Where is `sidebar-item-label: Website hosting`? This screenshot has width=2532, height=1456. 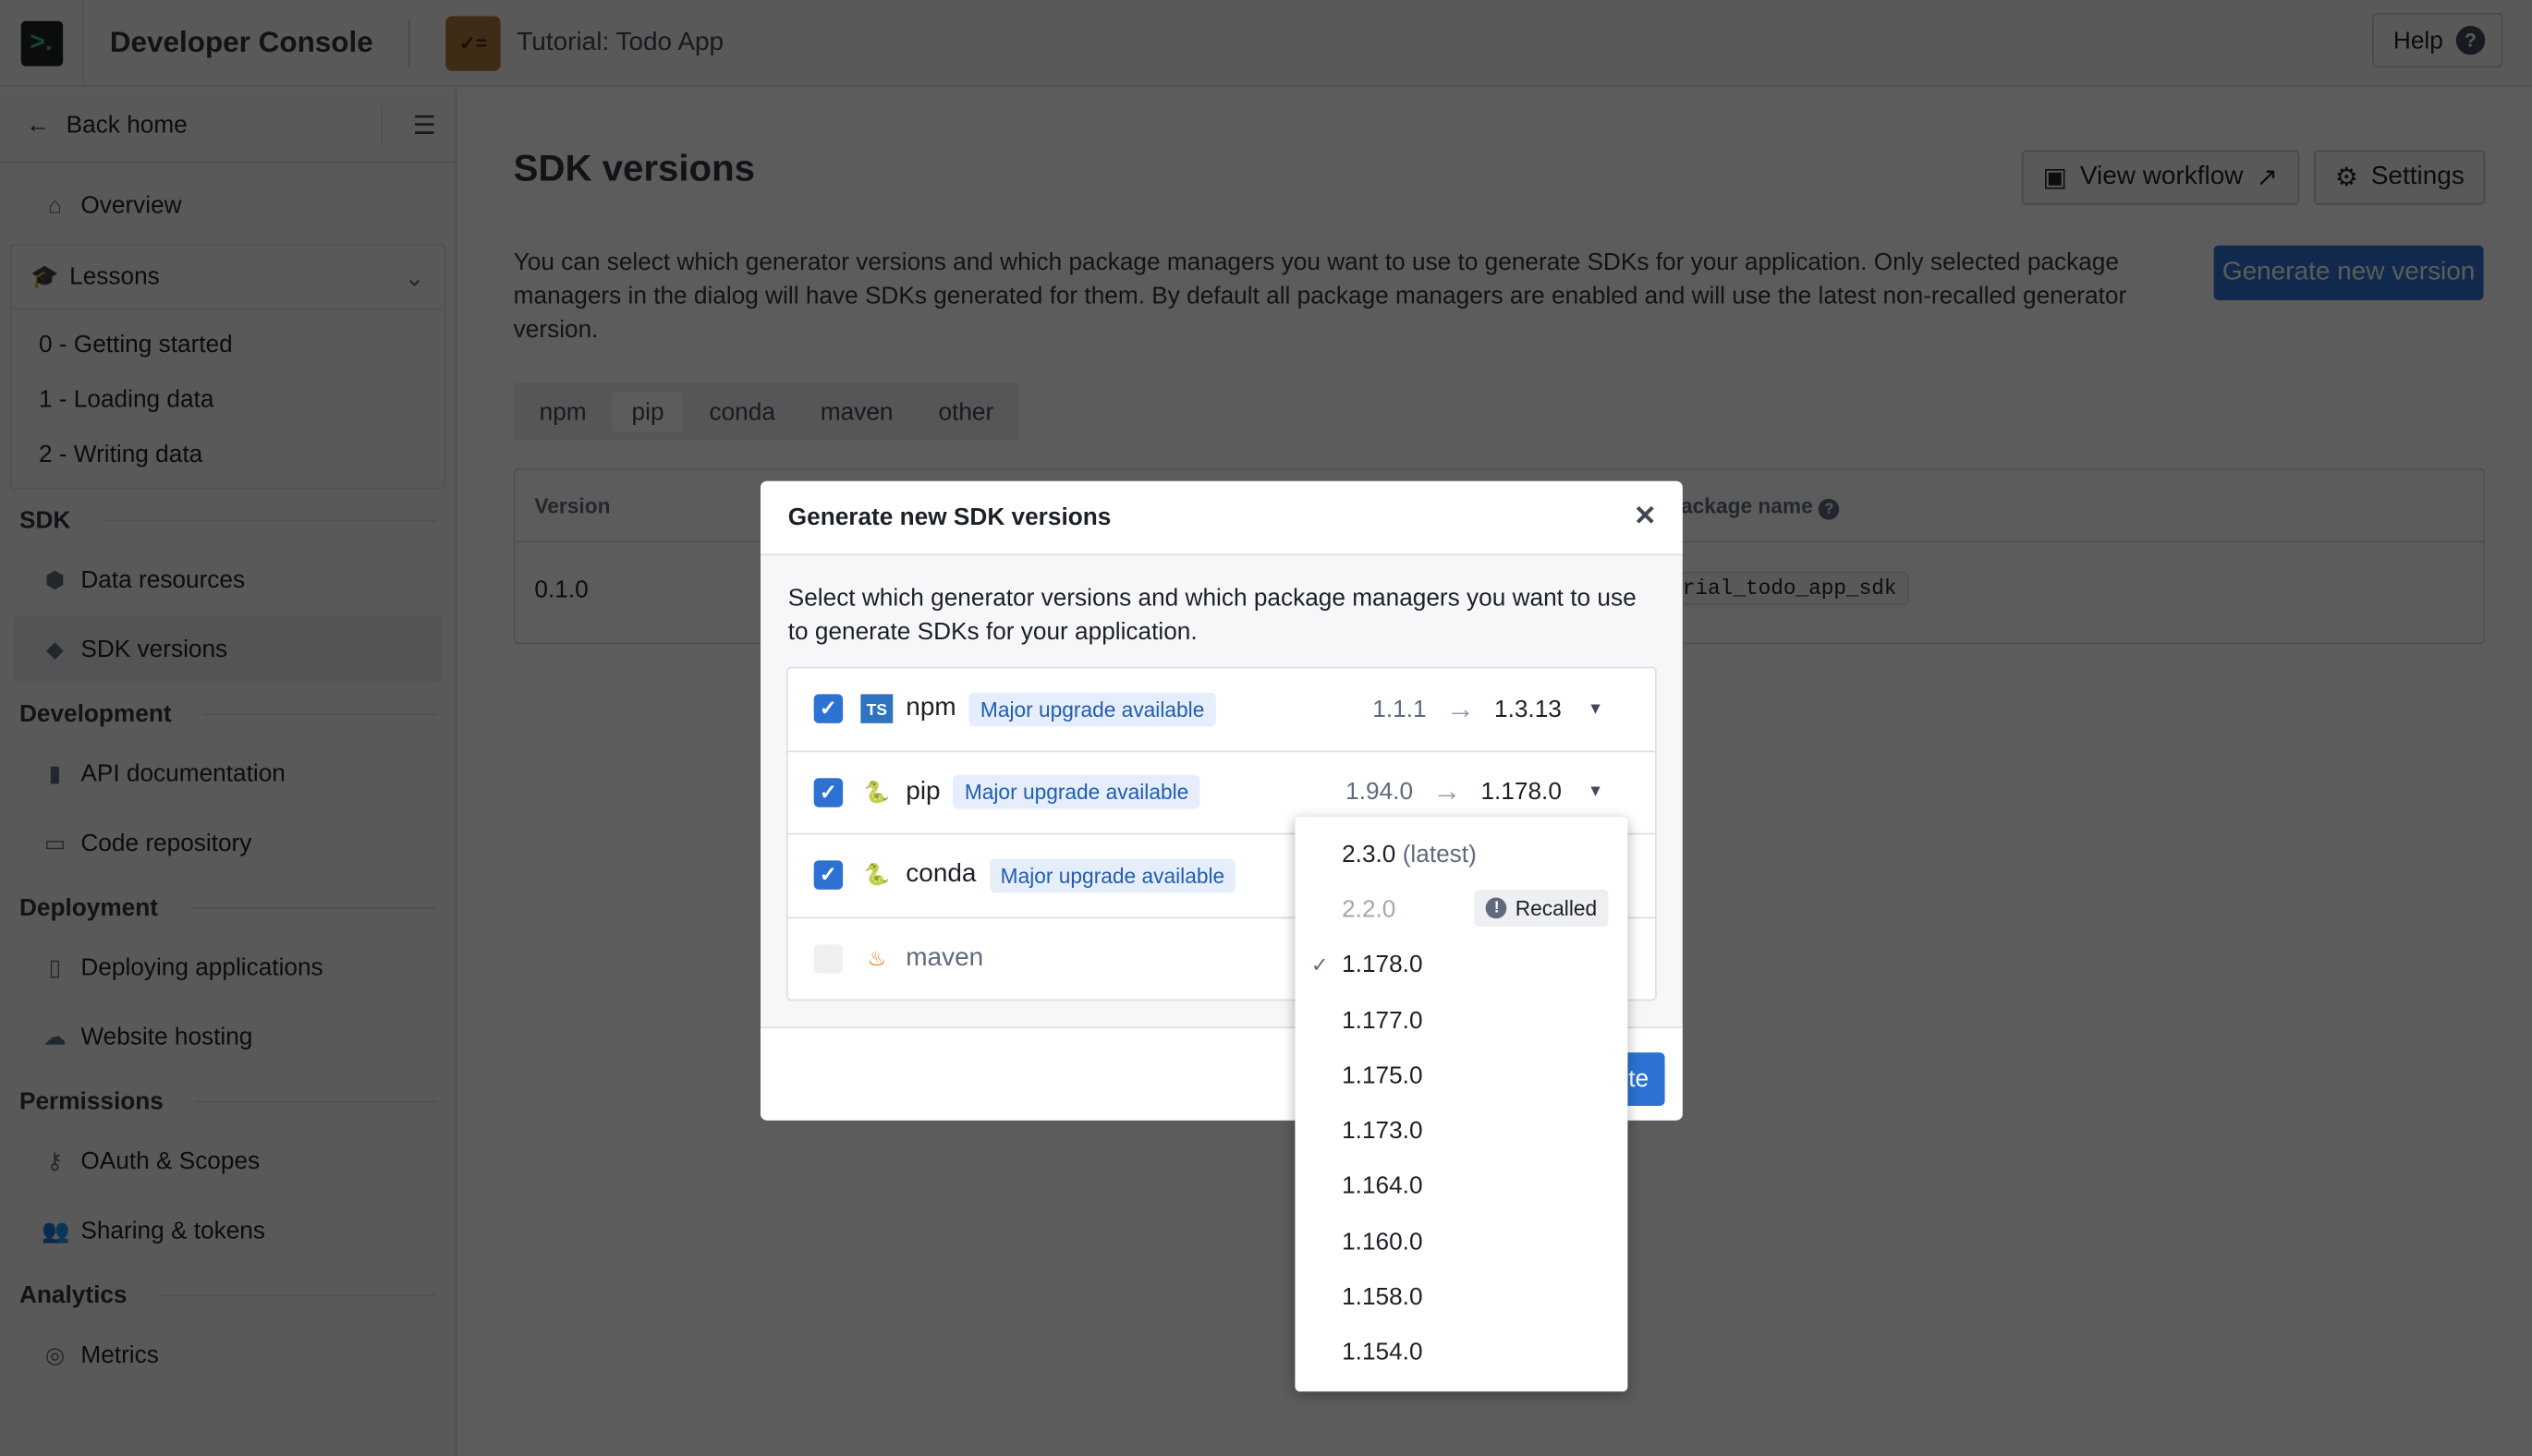
sidebar-item-label: Website hosting is located at coordinates (167, 1037).